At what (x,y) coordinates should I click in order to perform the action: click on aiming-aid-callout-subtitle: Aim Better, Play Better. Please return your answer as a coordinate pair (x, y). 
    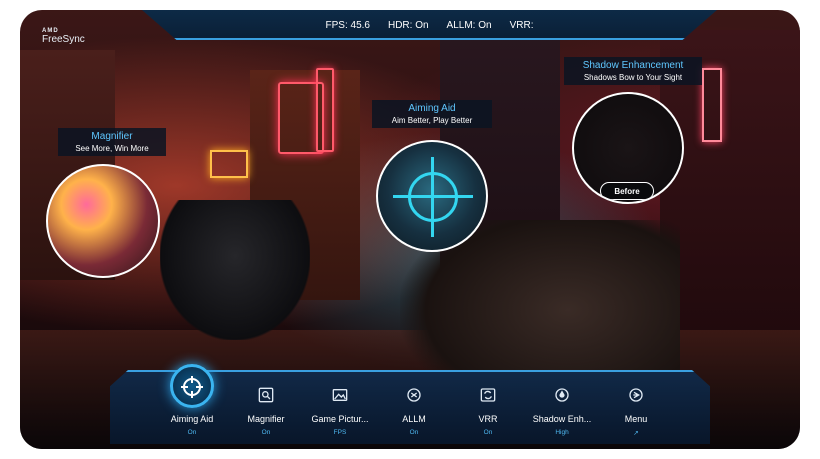
    Looking at the image, I should click on (432, 120).